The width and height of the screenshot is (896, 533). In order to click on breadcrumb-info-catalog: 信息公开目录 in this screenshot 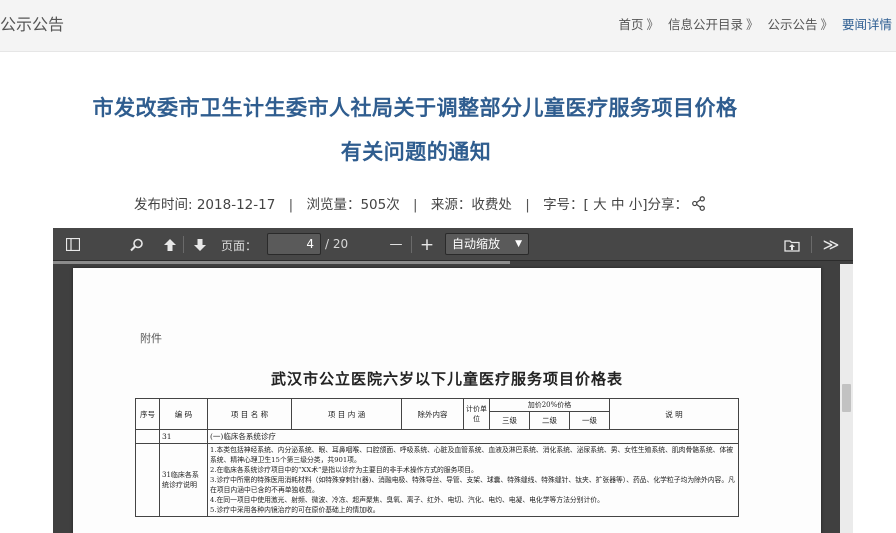, I will do `click(705, 24)`.